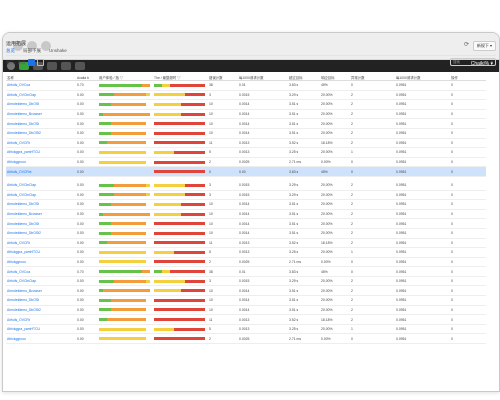 The height and width of the screenshot is (400, 500). Describe the element at coordinates (124, 133) in the screenshot. I see `ux-health-bar` at that location.